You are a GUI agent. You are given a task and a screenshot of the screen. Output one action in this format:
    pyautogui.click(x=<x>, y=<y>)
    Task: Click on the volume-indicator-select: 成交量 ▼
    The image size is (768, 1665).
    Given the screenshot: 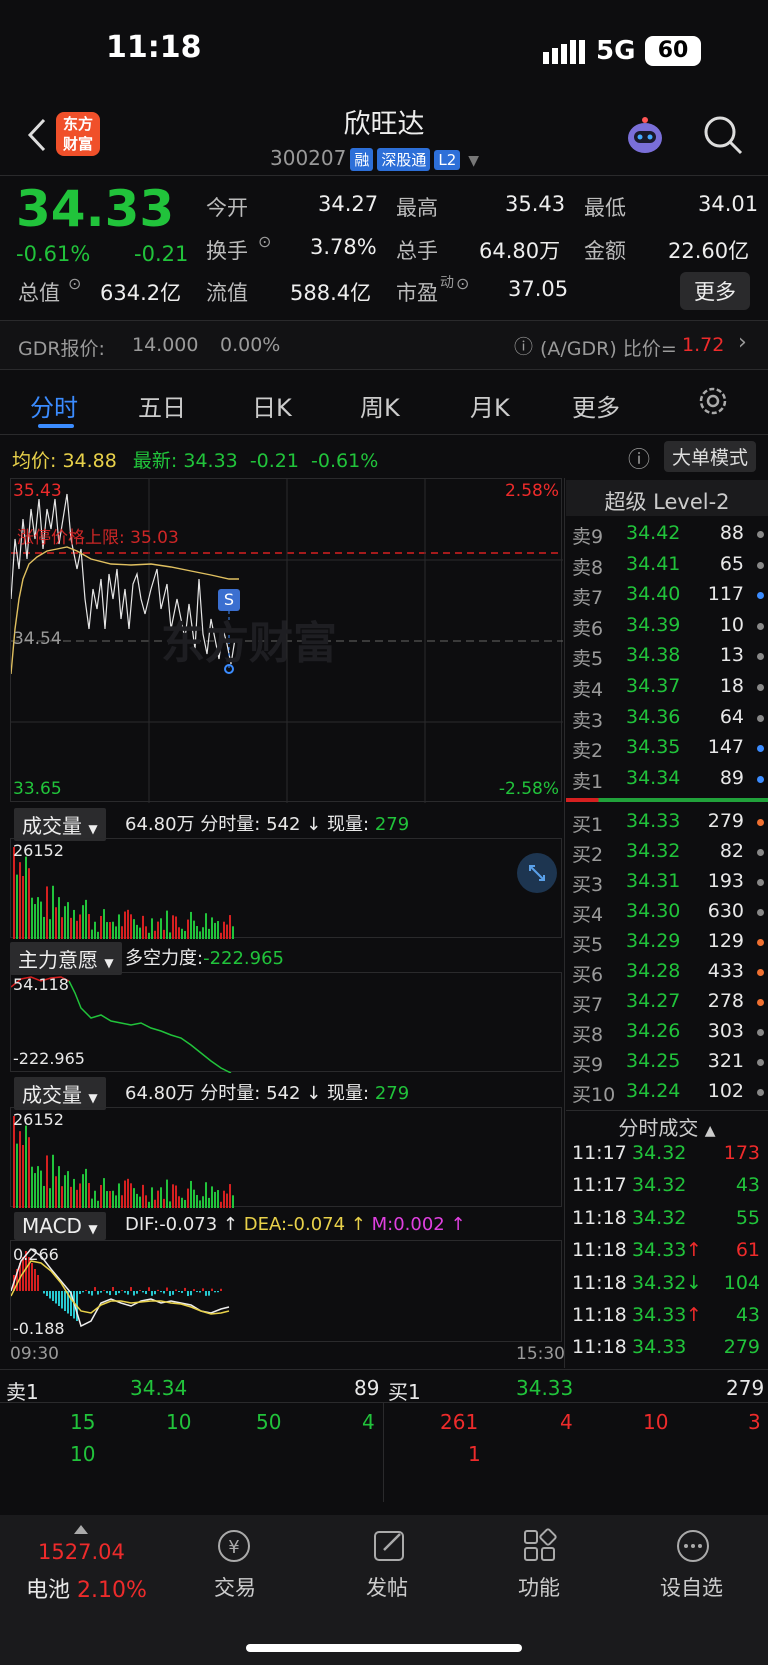 What is the action you would take?
    pyautogui.click(x=60, y=824)
    